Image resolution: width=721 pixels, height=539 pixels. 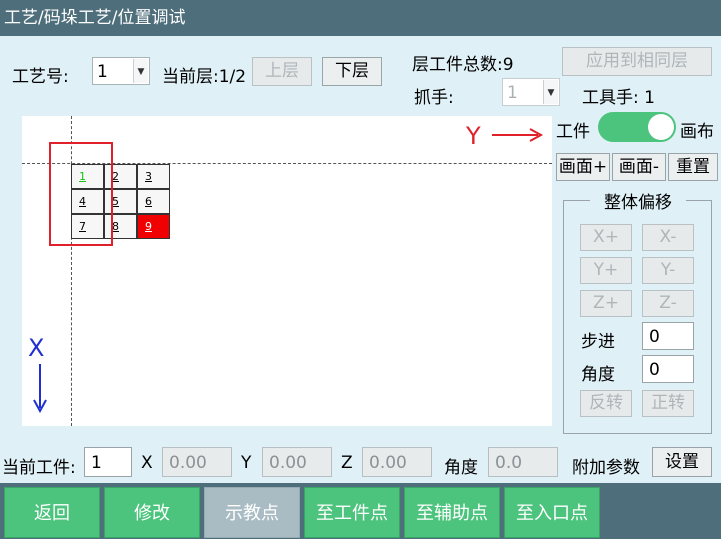 What do you see at coordinates (36, 348) in the screenshot?
I see `x-axis-label: X` at bounding box center [36, 348].